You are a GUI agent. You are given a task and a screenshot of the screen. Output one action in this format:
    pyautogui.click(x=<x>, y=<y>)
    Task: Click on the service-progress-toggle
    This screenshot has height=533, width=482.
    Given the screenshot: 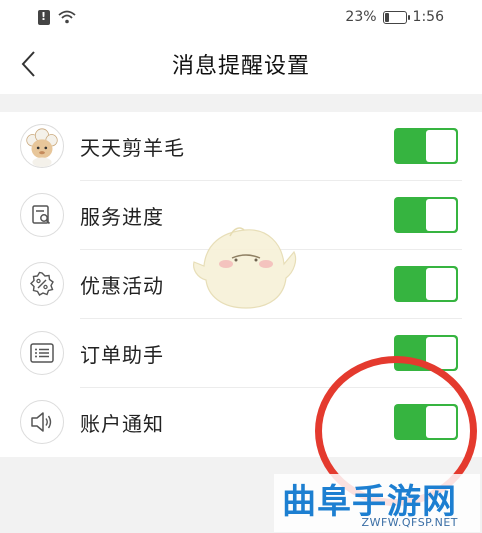 What is the action you would take?
    pyautogui.click(x=426, y=215)
    